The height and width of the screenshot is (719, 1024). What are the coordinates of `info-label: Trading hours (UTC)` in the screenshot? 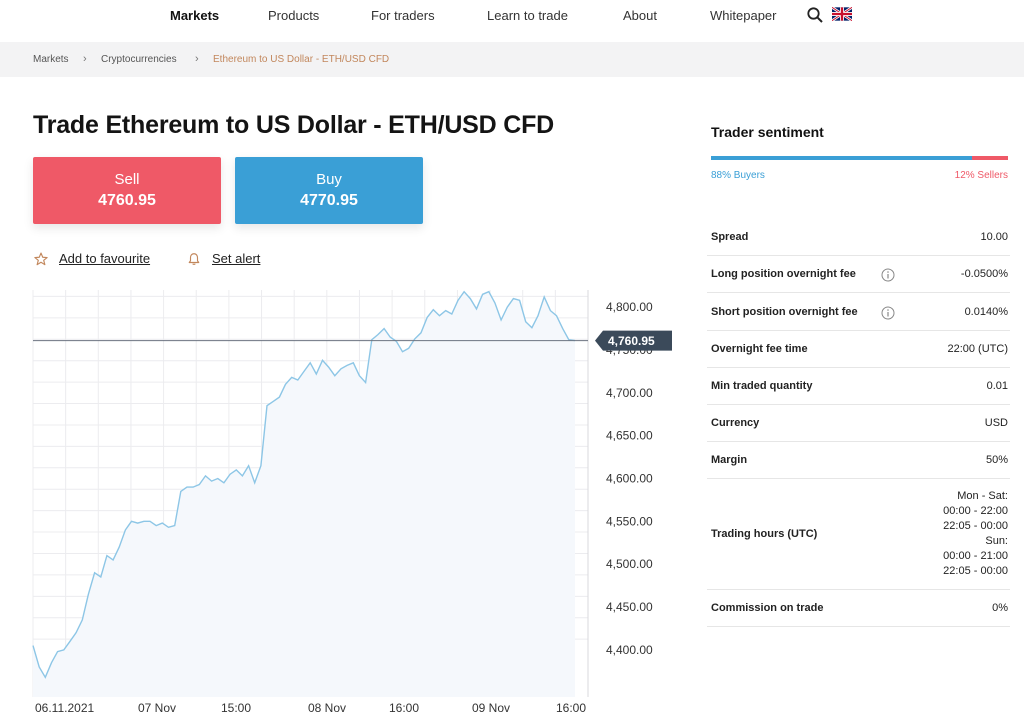 It's located at (764, 533).